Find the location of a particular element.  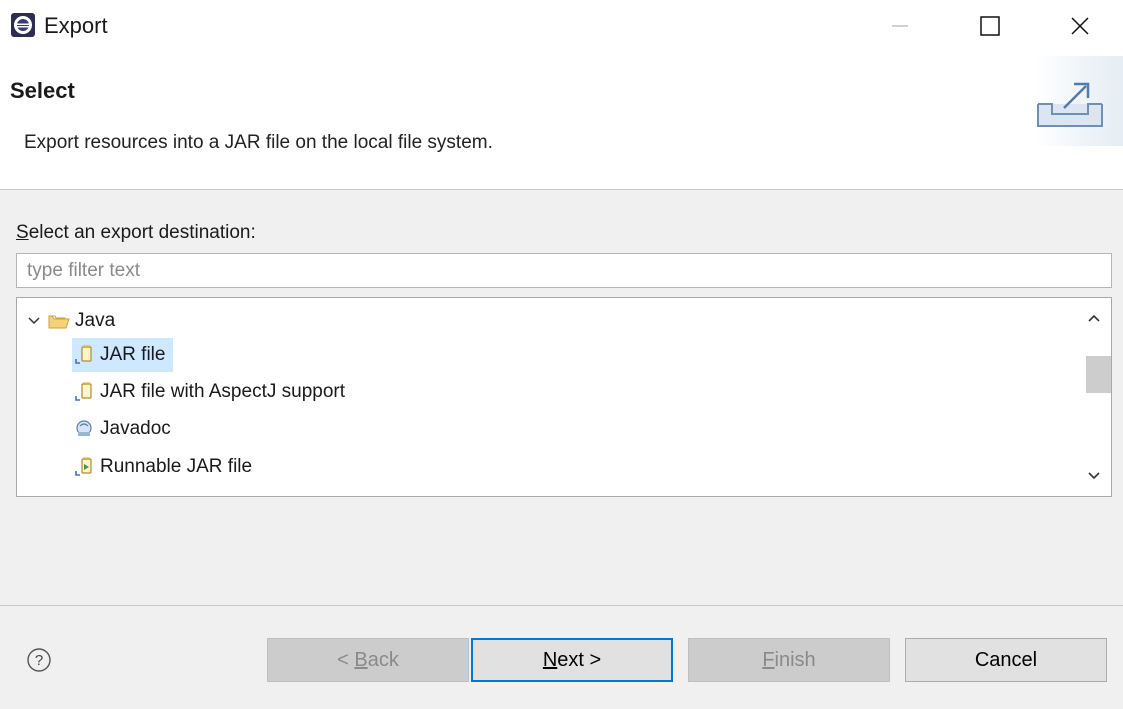

next-button-label: ext > is located at coordinates (579, 659).